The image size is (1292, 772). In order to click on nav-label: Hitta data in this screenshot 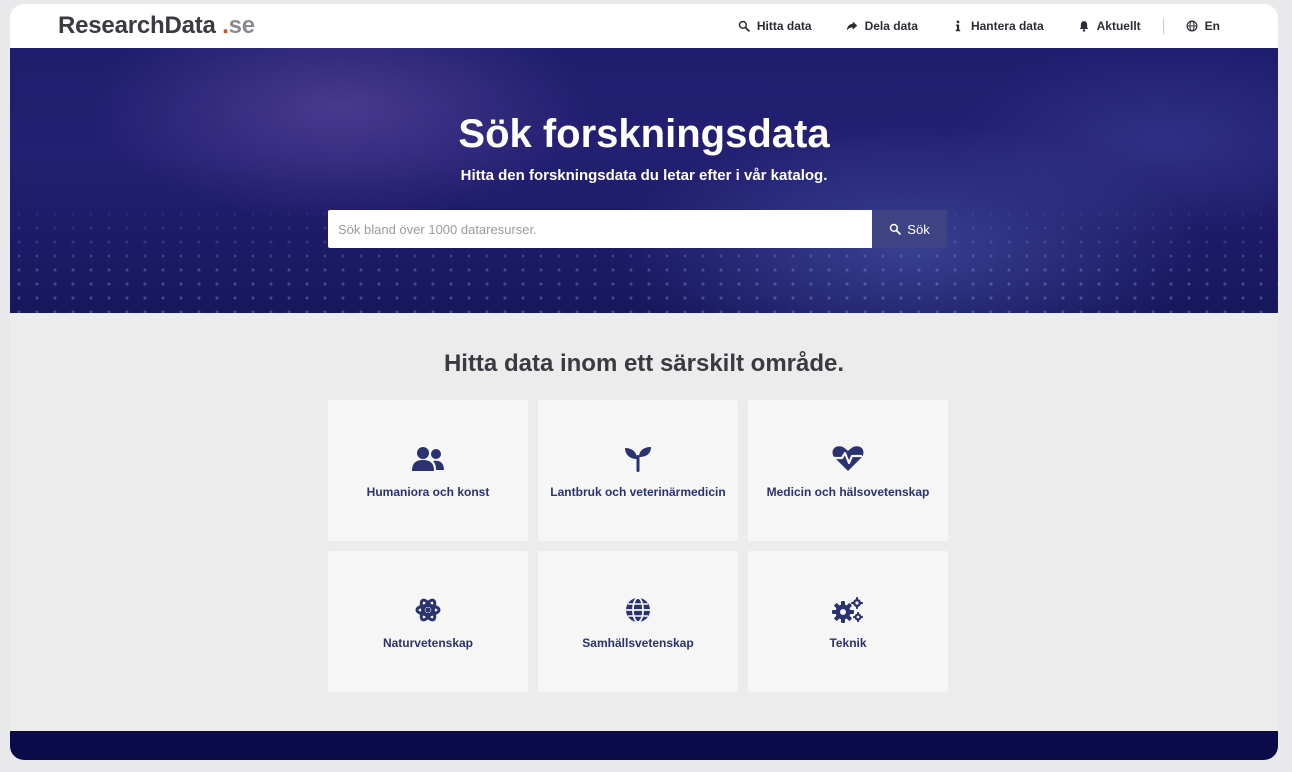, I will do `click(784, 26)`.